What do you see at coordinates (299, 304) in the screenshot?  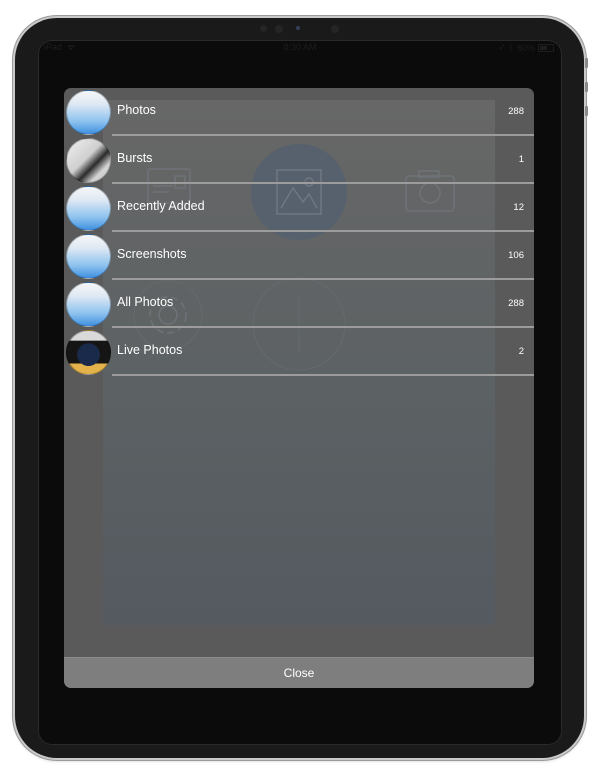 I see `album-row-all-photos: All Photos 288` at bounding box center [299, 304].